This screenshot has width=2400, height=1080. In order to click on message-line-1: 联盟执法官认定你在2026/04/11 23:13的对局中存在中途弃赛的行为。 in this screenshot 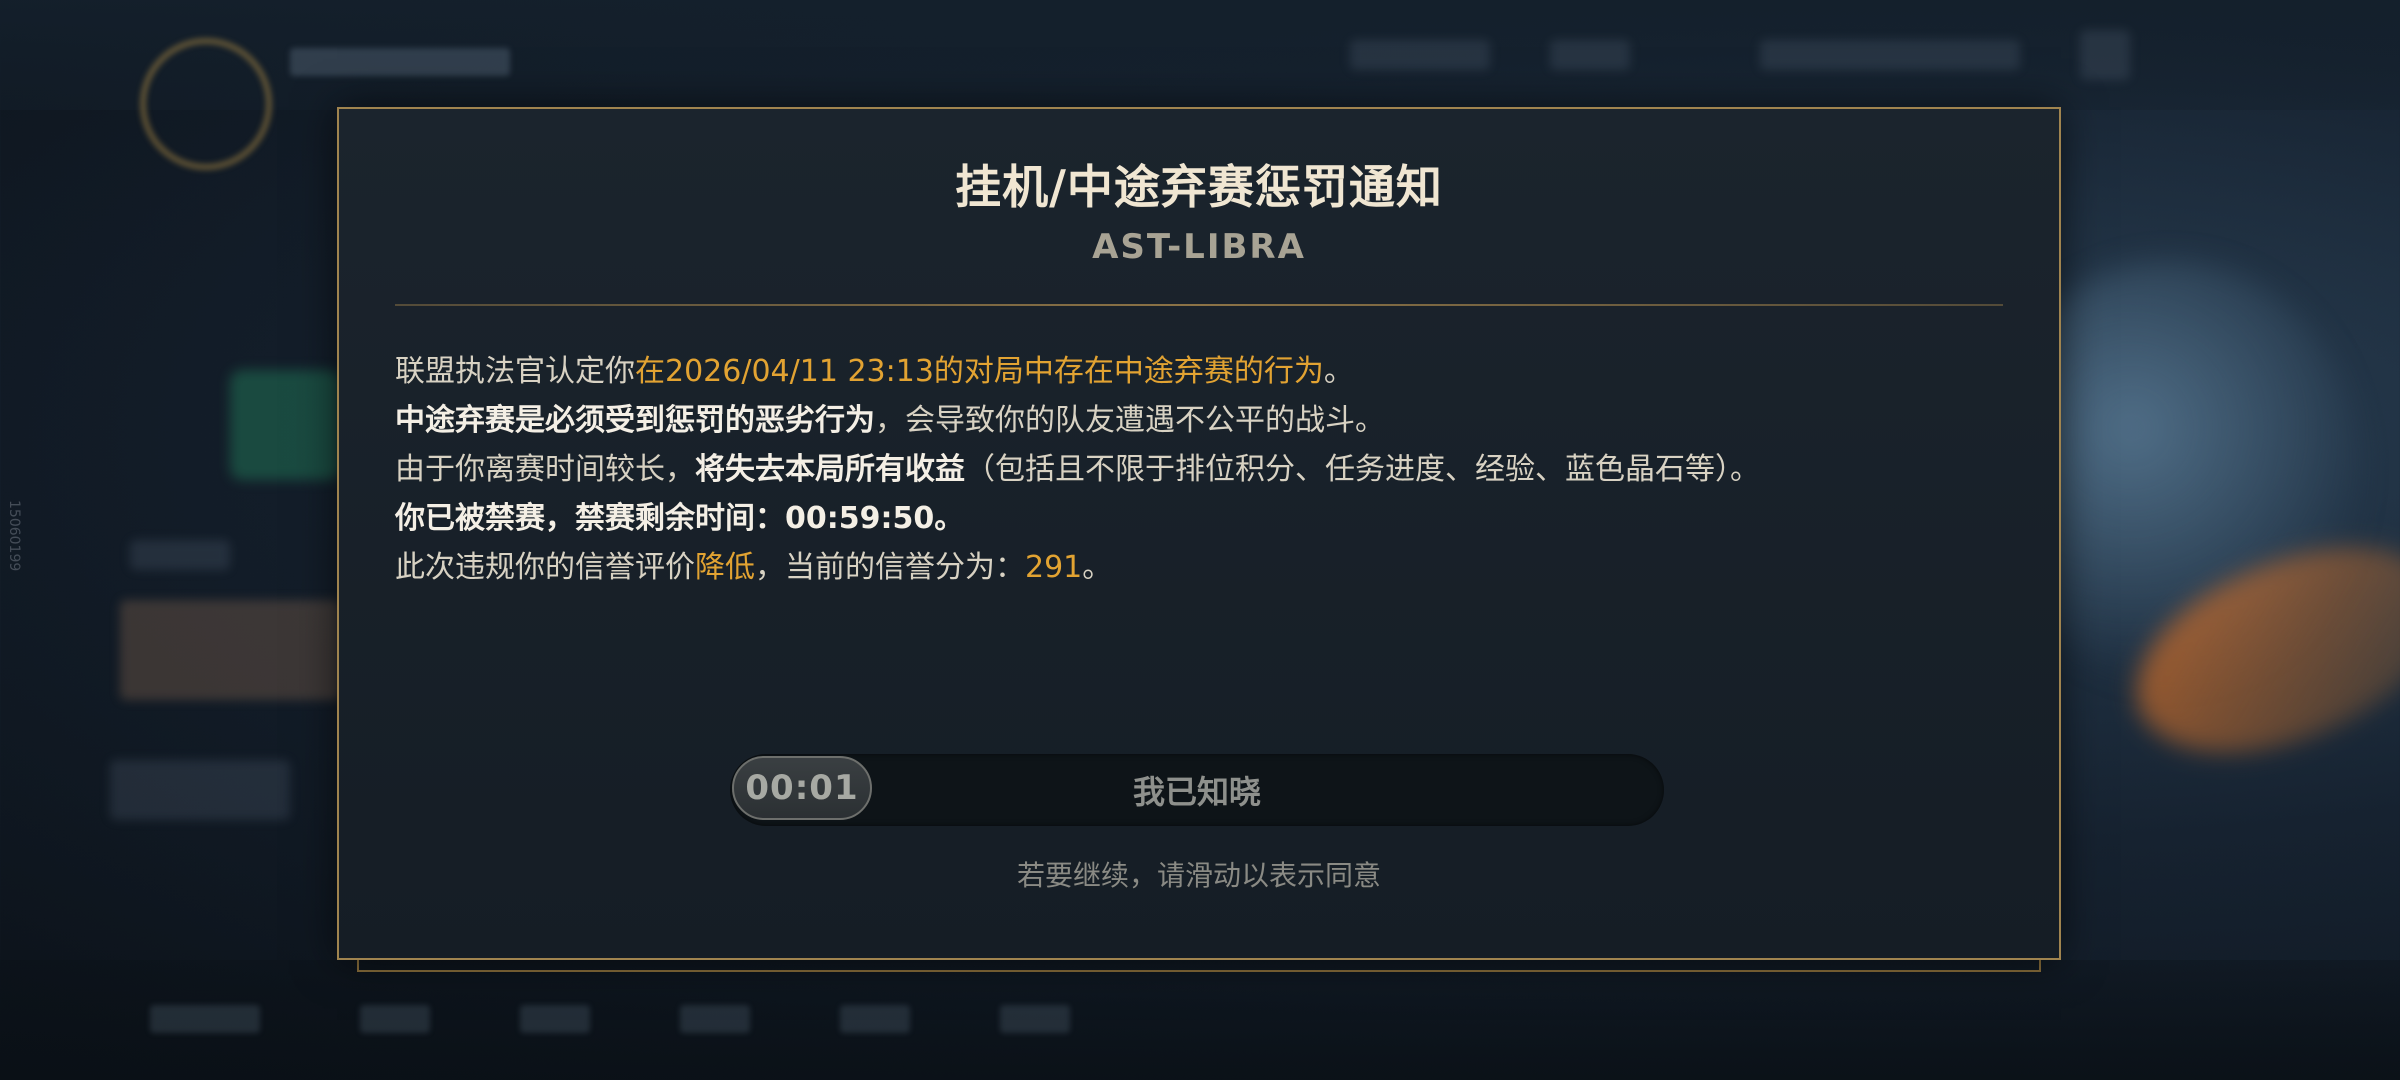, I will do `click(1200, 371)`.